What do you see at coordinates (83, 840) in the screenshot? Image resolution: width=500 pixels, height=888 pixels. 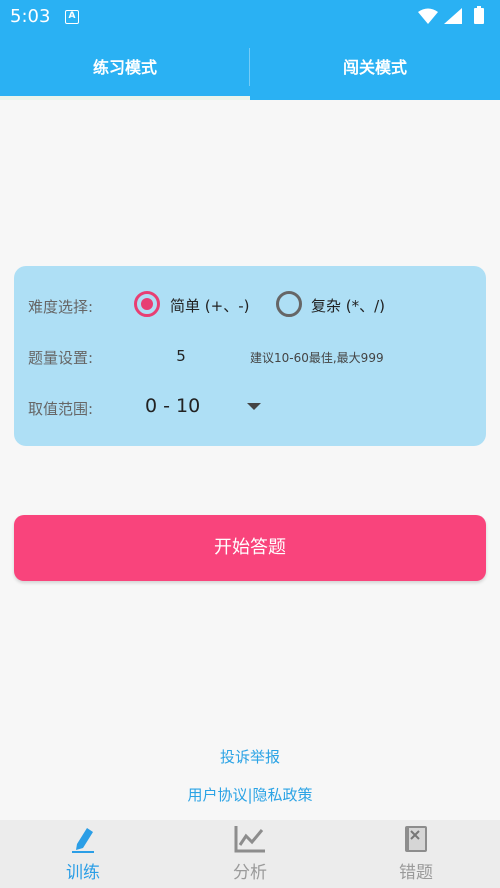 I see `pencil-icon` at bounding box center [83, 840].